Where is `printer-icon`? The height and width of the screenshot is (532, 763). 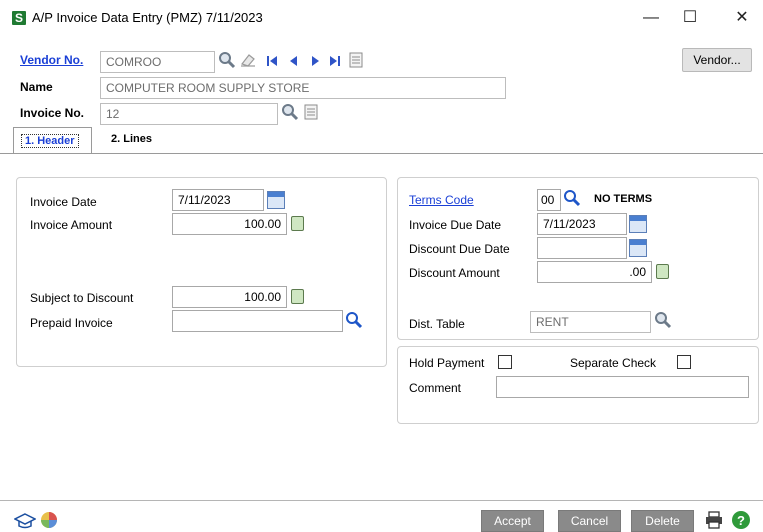
printer-icon is located at coordinates (714, 520).